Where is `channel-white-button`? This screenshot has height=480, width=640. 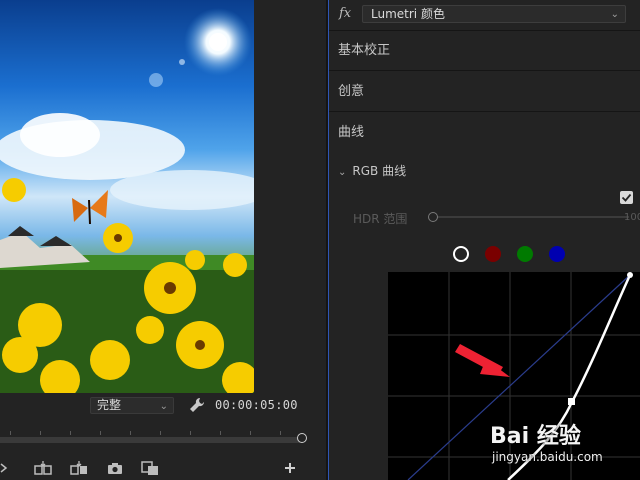
channel-white-button is located at coordinates (461, 254).